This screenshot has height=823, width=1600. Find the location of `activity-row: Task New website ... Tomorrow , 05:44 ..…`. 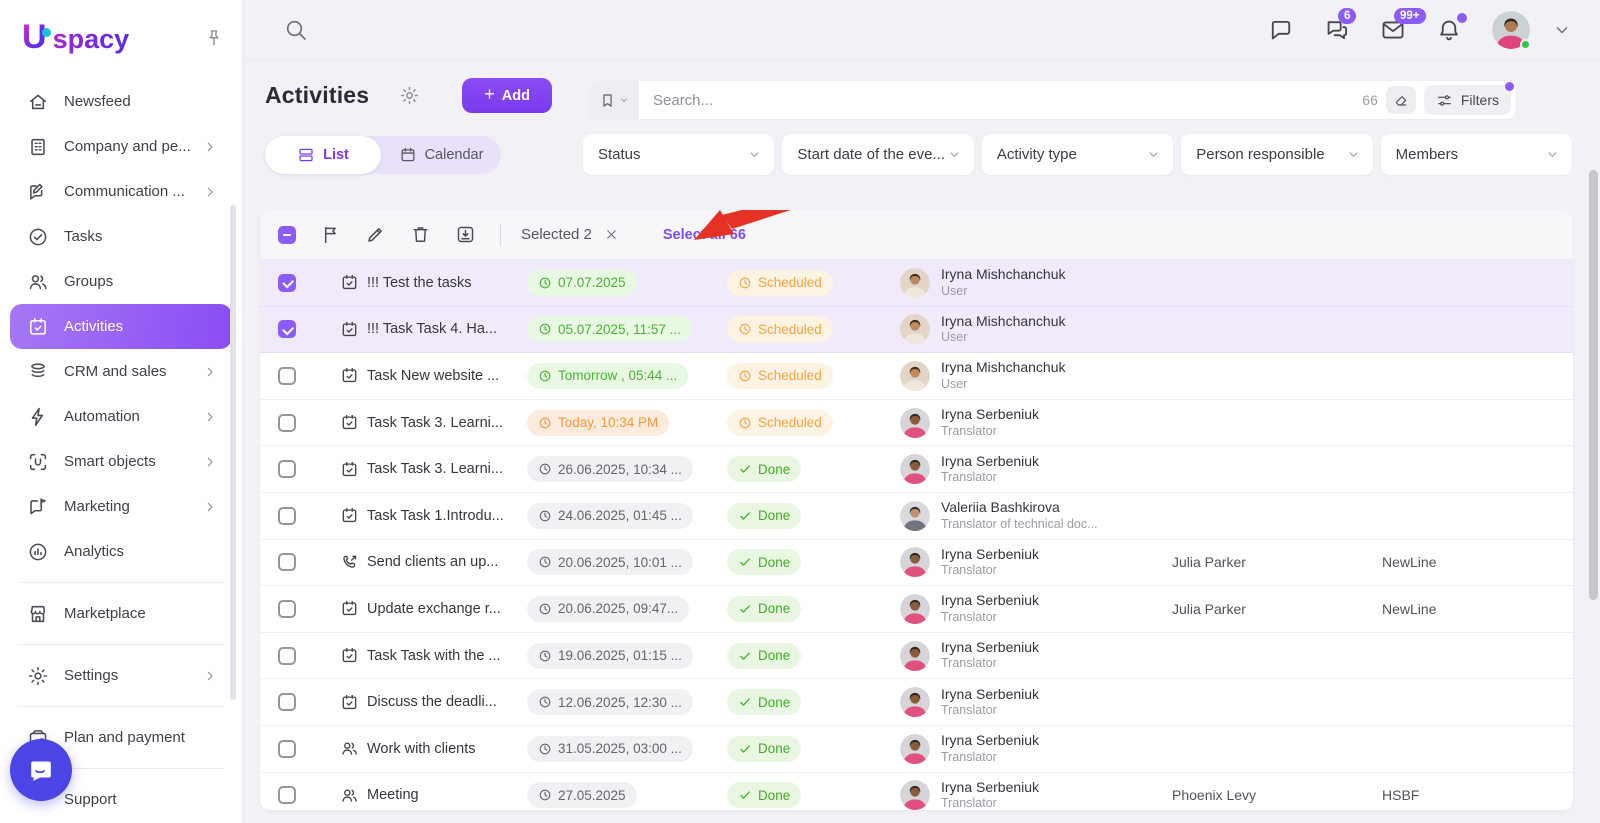

activity-row: Task New website ... Tomorrow , 05:44 ..… is located at coordinates (916, 376).